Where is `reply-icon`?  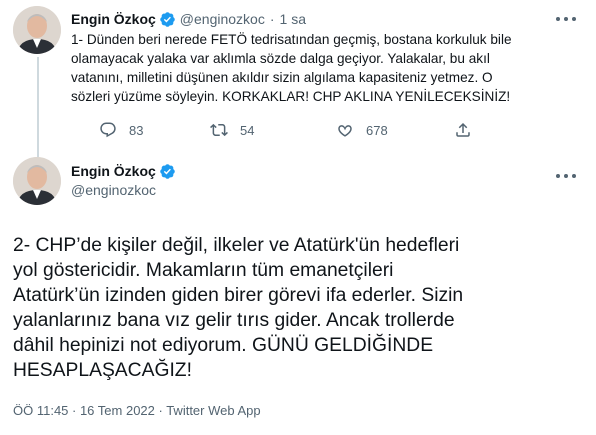 reply-icon is located at coordinates (108, 130).